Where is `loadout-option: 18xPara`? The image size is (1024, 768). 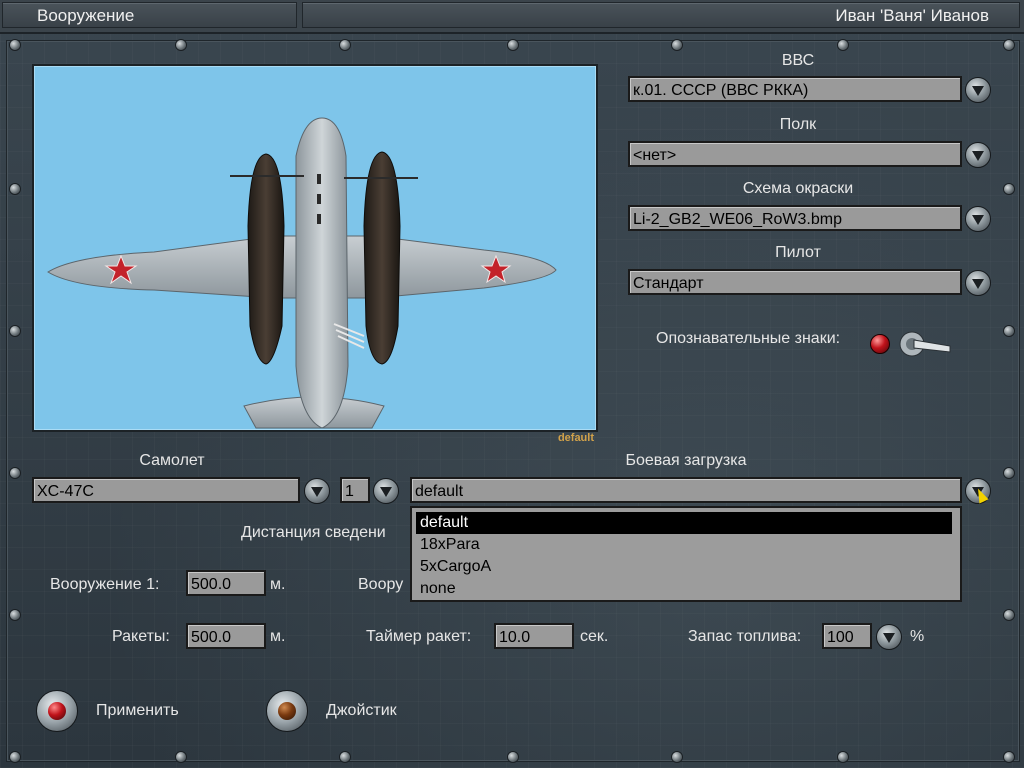 loadout-option: 18xPara is located at coordinates (686, 545).